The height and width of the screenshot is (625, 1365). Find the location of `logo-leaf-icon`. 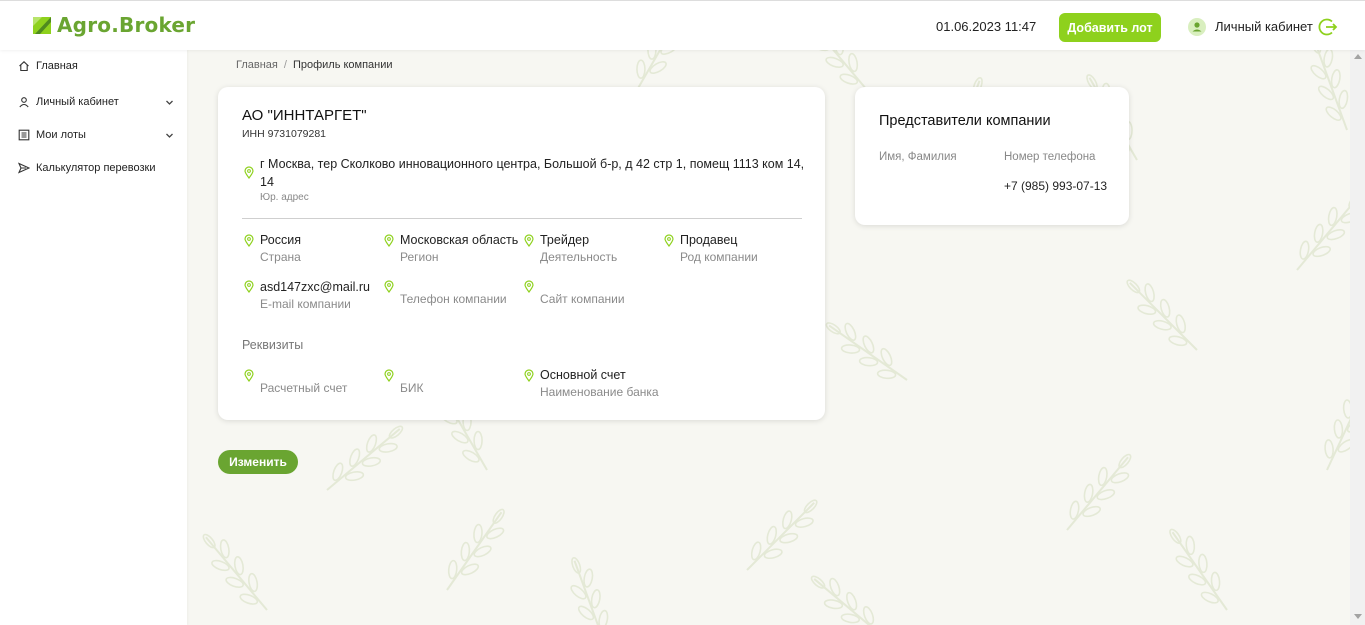

logo-leaf-icon is located at coordinates (42, 25).